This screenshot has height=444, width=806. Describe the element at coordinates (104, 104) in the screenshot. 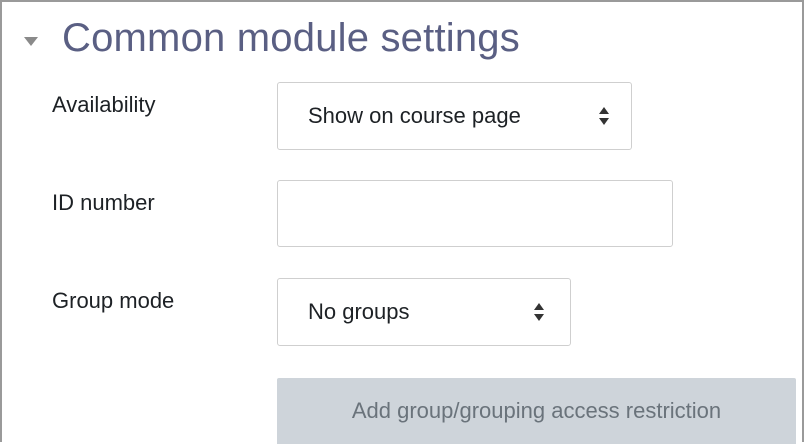

I see `availability-label: Availability` at that location.